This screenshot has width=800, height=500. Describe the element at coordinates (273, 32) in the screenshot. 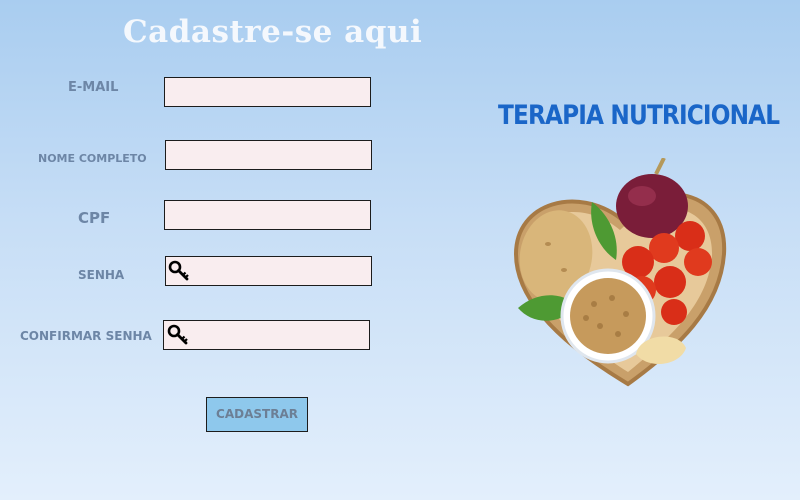

I see `form-title: Cadastre-se aqui` at that location.